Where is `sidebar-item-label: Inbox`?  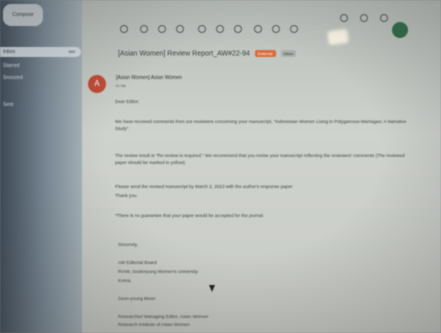 sidebar-item-label: Inbox is located at coordinates (9, 52).